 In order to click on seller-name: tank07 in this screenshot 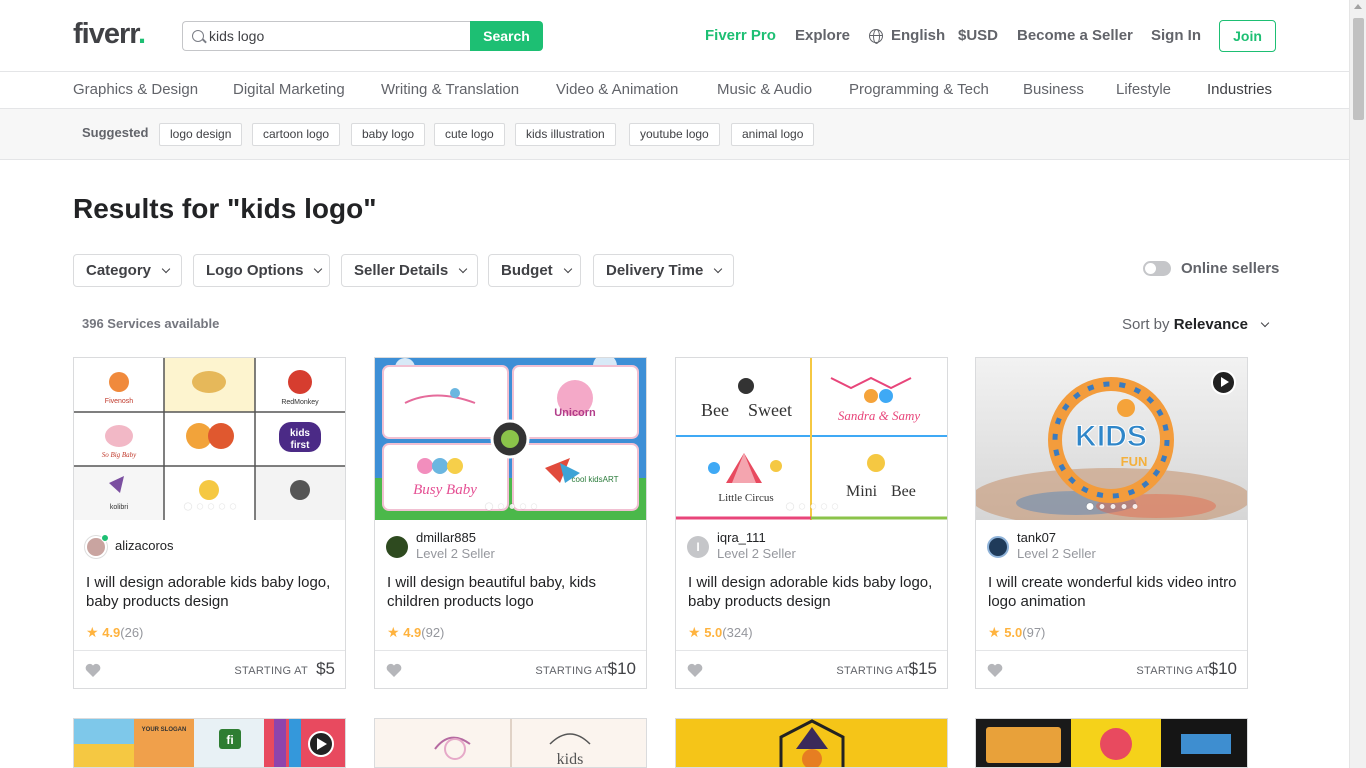, I will do `click(1036, 537)`.